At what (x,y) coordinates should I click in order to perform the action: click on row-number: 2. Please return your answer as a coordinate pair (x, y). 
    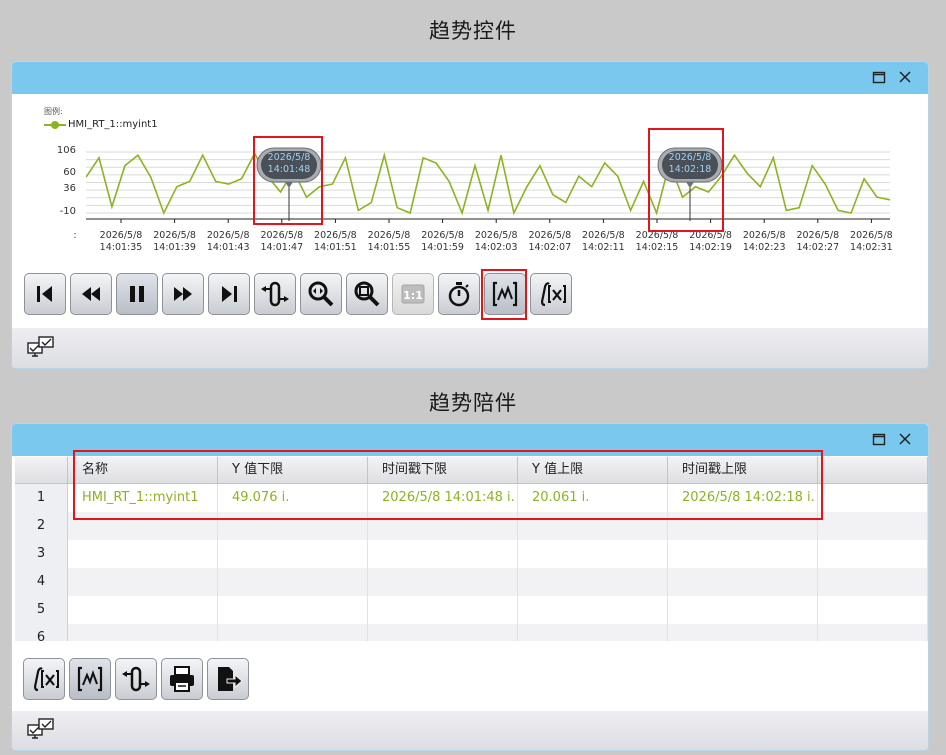
    Looking at the image, I should click on (41, 526).